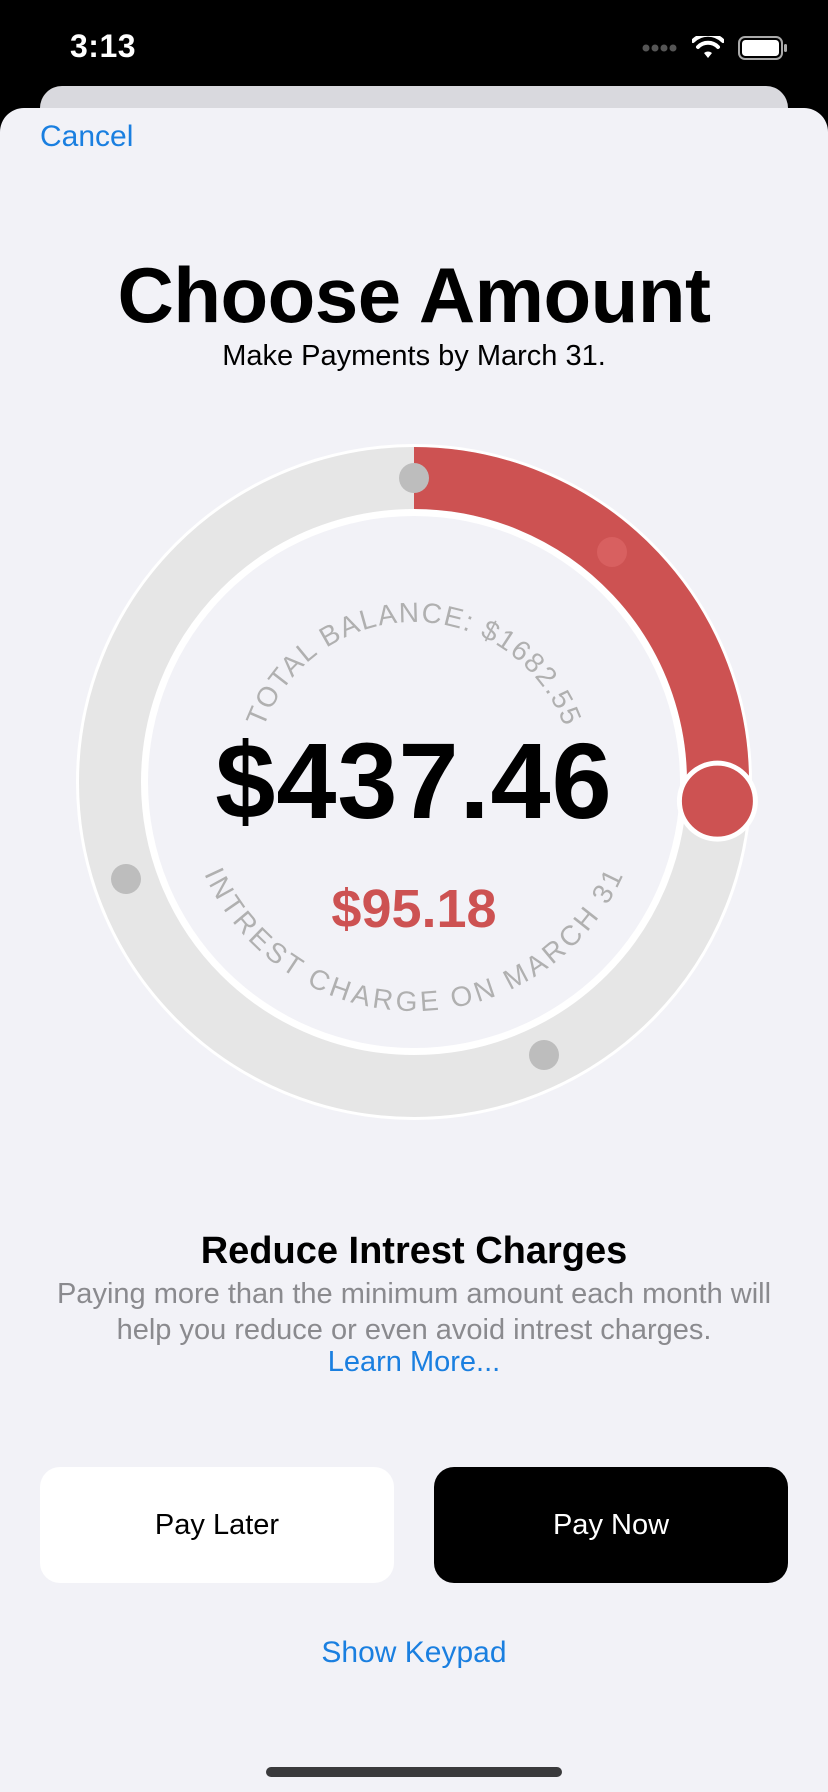  Describe the element at coordinates (414, 1251) in the screenshot. I see `info-title: Reduce Intrest Charges` at that location.